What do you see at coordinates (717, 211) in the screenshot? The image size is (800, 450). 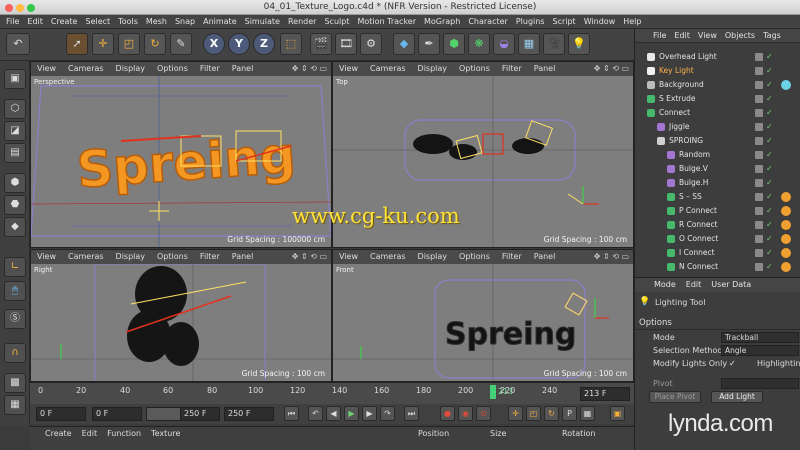 I see `object-row: P Connect ✓` at bounding box center [717, 211].